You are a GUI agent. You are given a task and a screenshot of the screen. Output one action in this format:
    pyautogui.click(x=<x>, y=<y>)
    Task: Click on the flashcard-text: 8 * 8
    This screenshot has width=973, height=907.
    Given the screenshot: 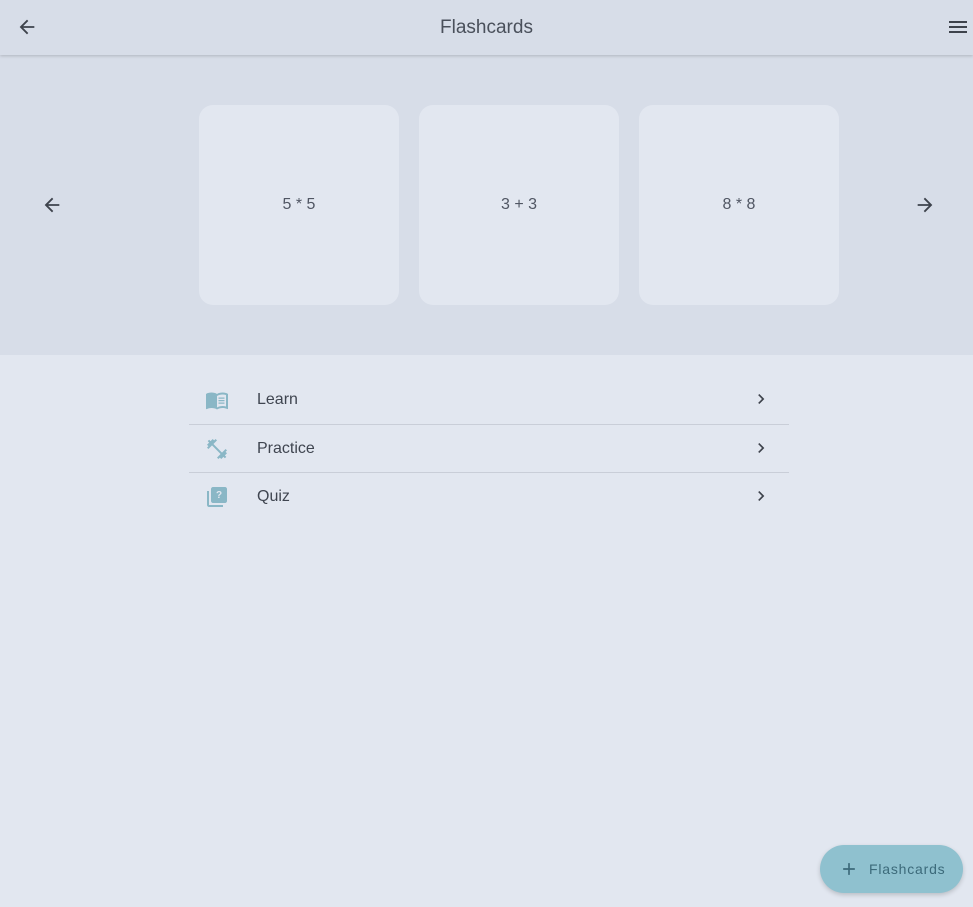 What is the action you would take?
    pyautogui.click(x=739, y=204)
    